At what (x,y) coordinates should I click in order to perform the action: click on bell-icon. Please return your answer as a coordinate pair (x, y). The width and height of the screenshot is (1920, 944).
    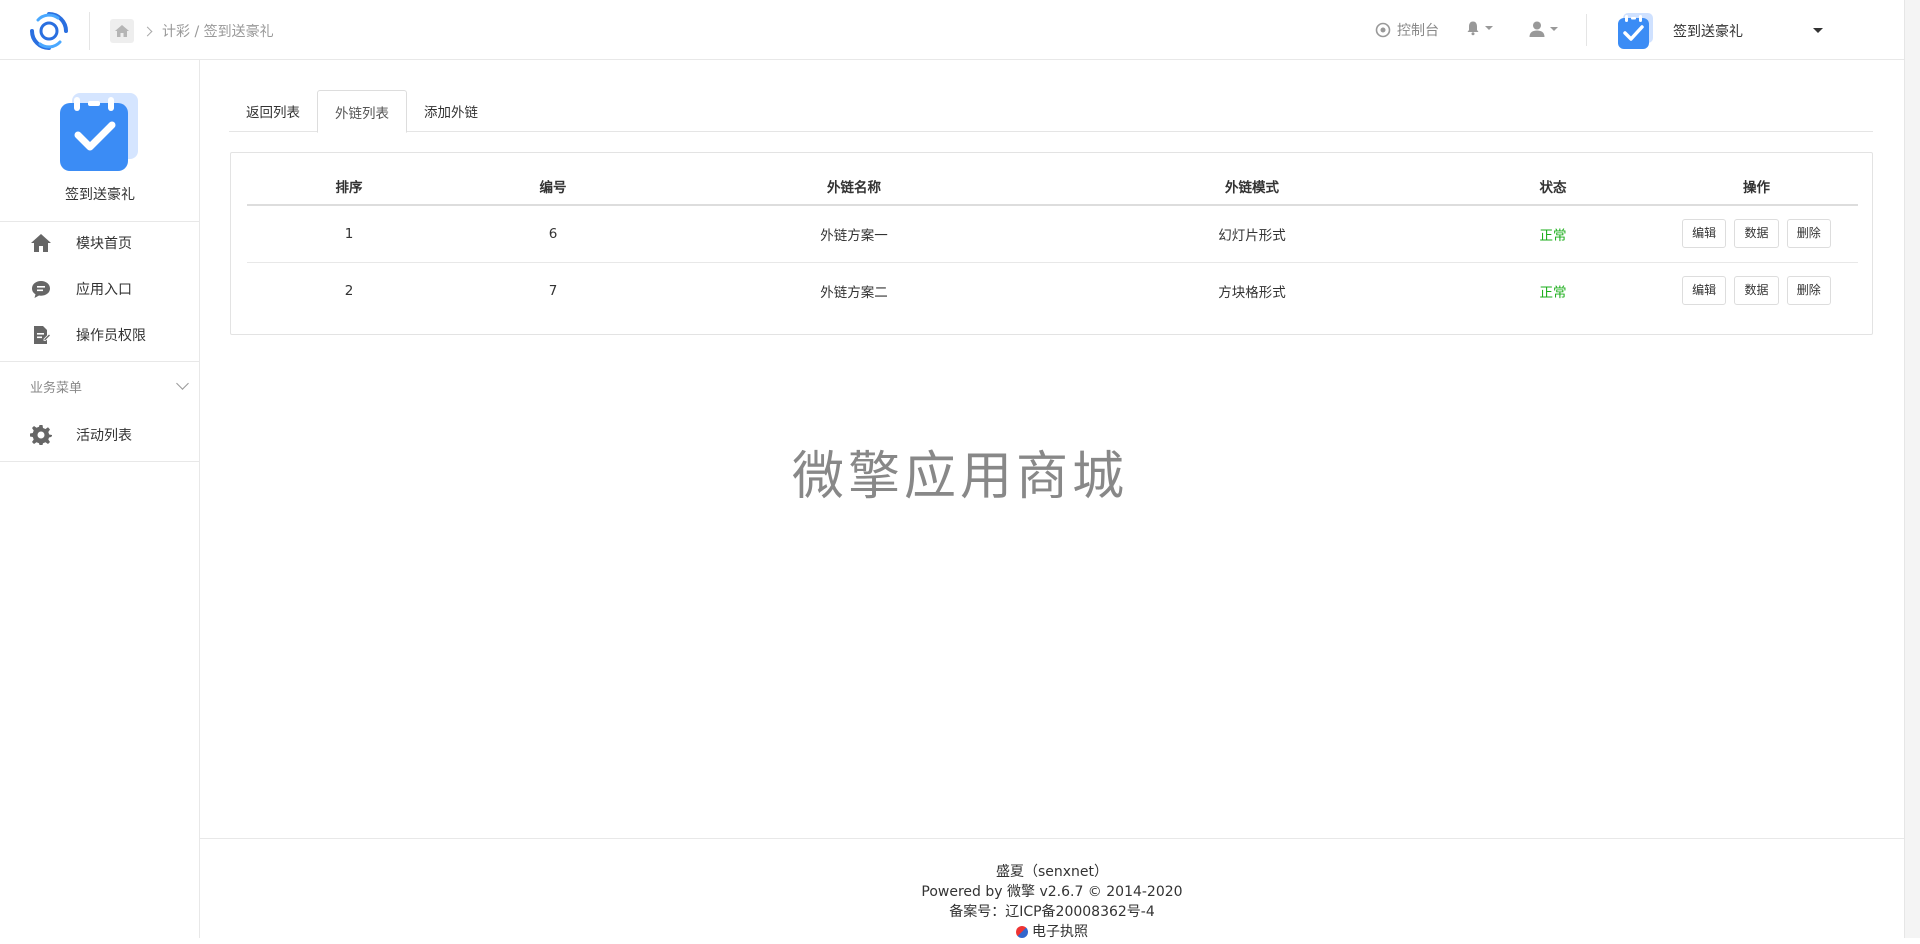
    Looking at the image, I should click on (1473, 28).